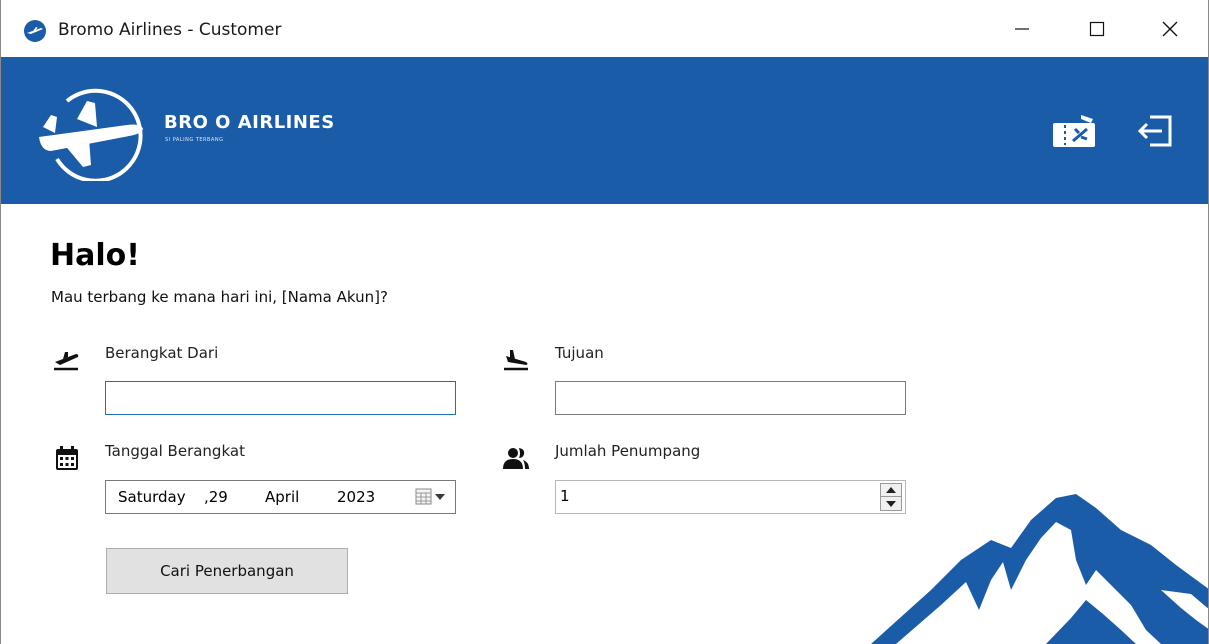 This screenshot has width=1209, height=644. I want to click on to-label: Tujuan, so click(579, 353).